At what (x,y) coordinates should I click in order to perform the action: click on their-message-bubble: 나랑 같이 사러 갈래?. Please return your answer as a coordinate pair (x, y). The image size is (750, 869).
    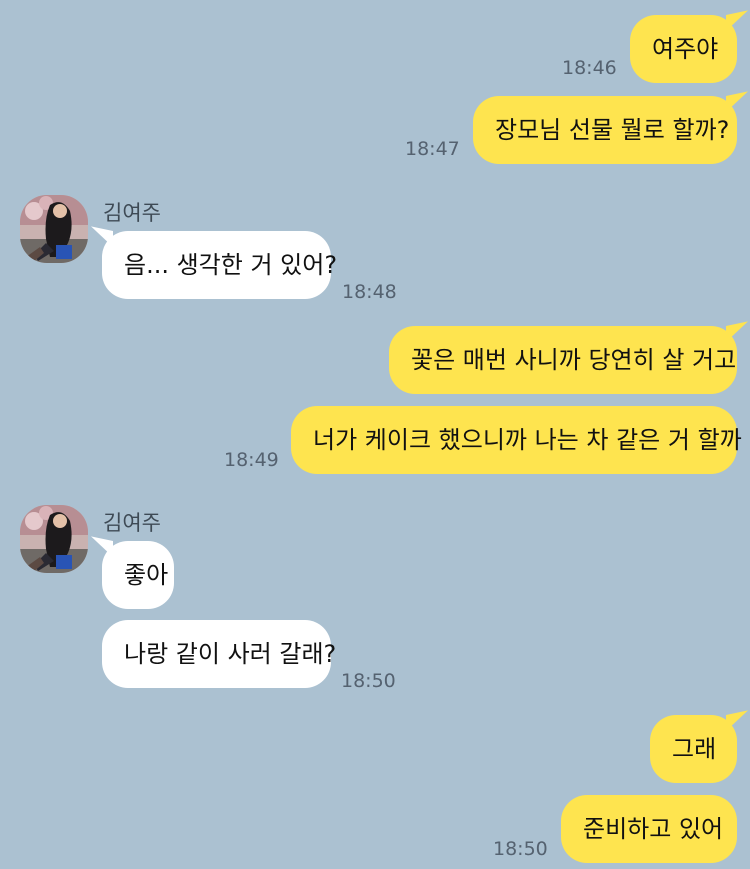
    Looking at the image, I should click on (219, 654).